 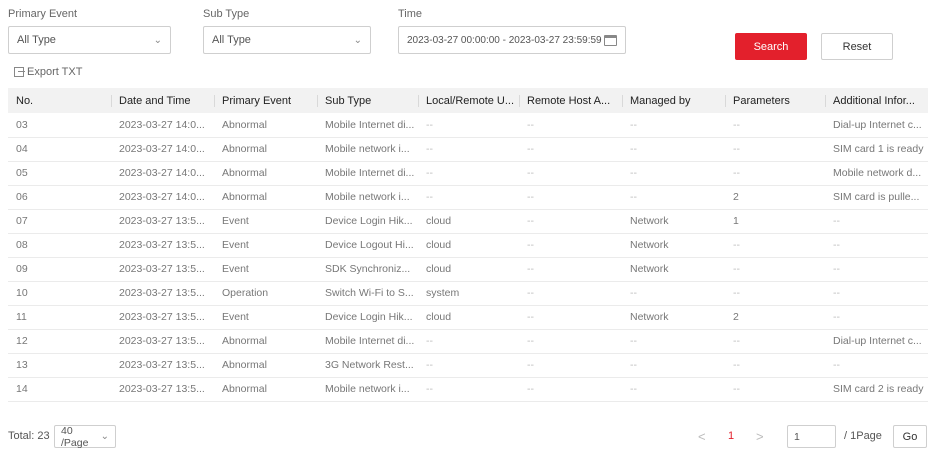 I want to click on per-page-select: 40 /Page ⌄, so click(x=85, y=436).